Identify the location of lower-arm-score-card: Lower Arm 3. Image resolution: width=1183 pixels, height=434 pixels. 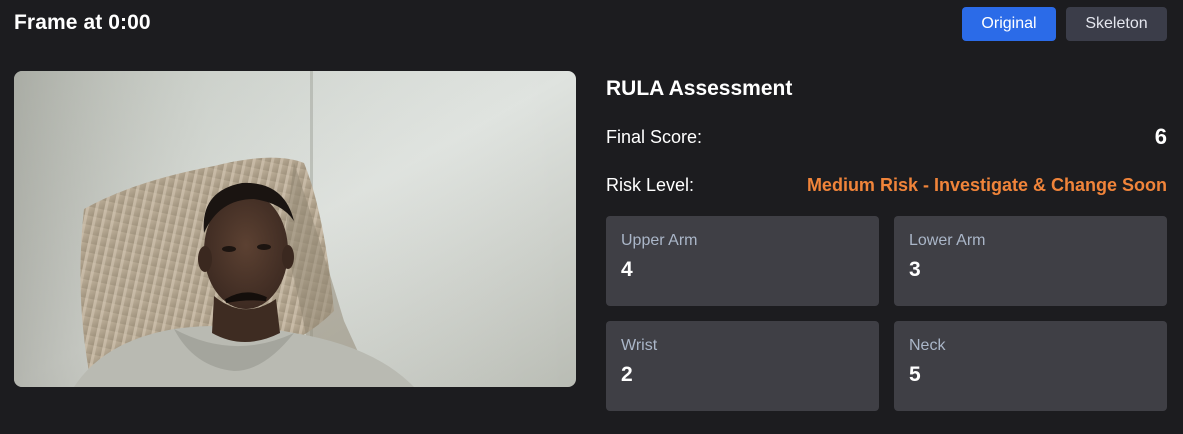
(1030, 261).